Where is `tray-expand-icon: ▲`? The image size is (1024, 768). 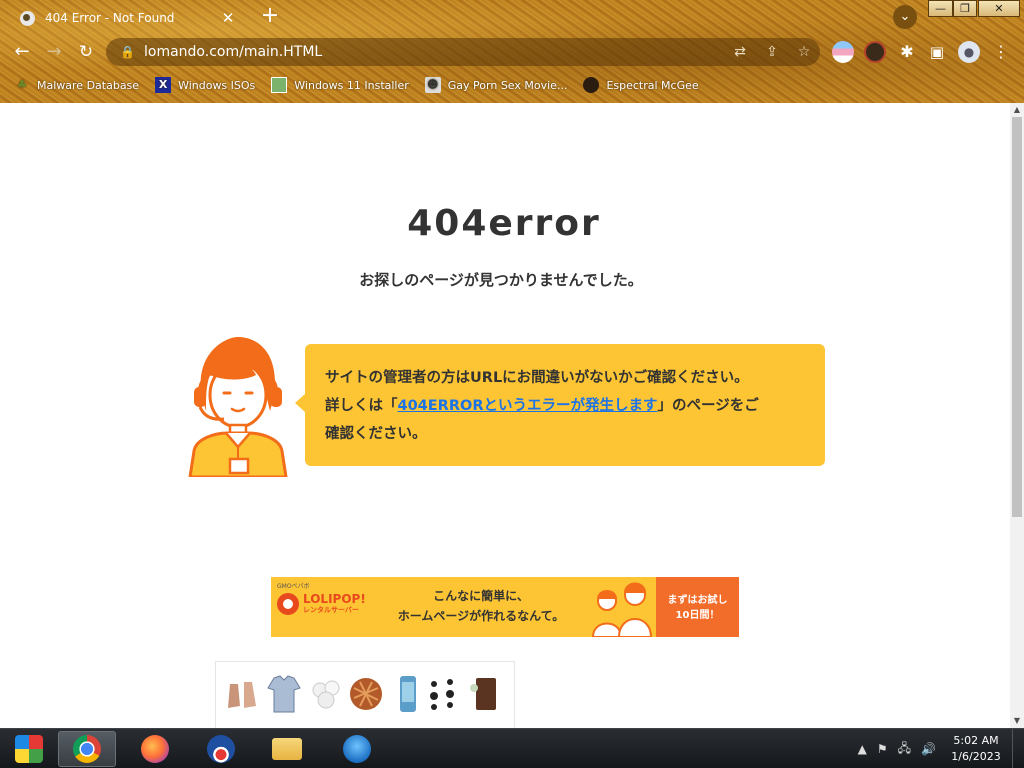 tray-expand-icon: ▲ is located at coordinates (862, 749).